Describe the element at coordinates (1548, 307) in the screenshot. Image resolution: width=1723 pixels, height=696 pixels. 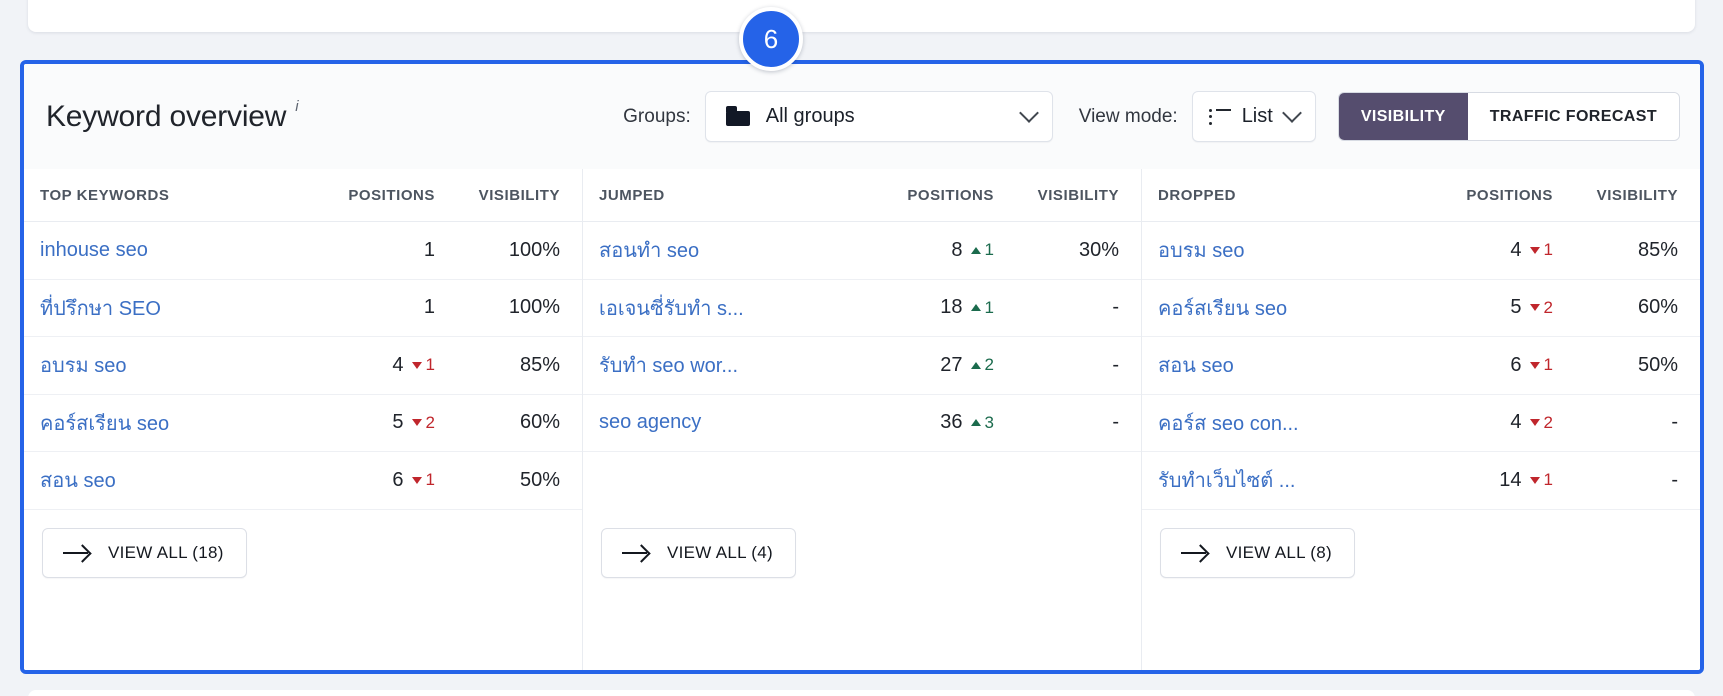
I see `delta-value: 2` at that location.